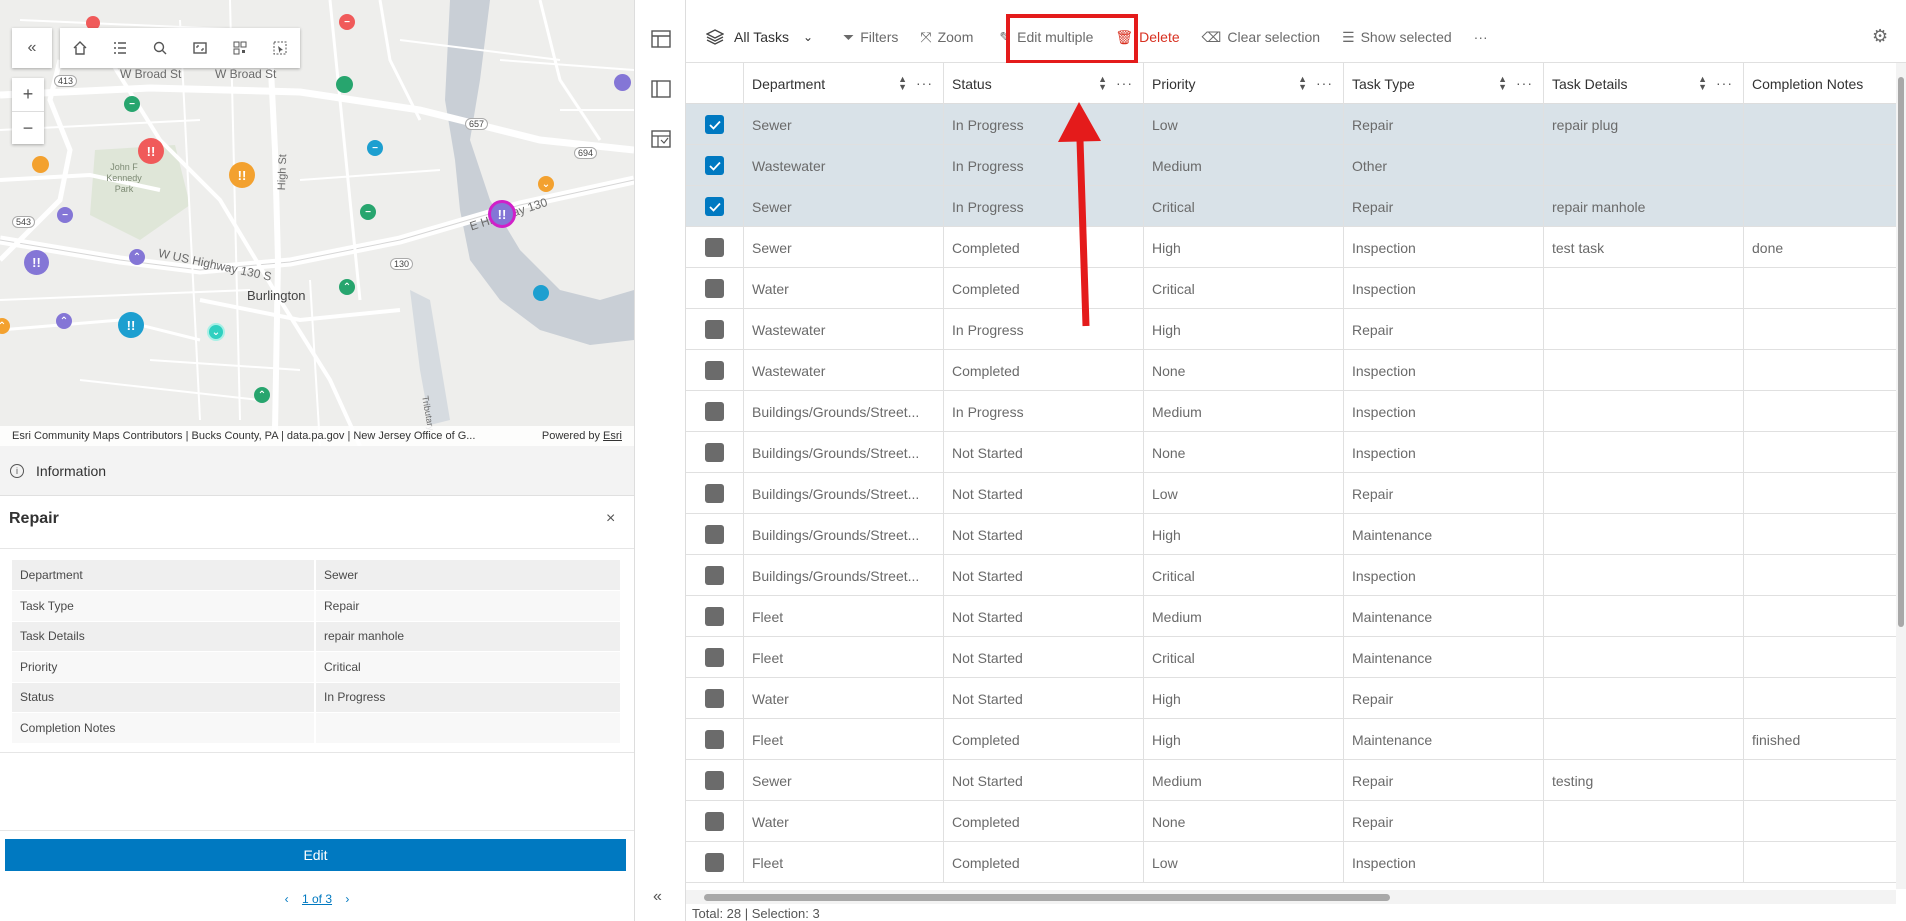 The image size is (1906, 921). What do you see at coordinates (1880, 36) in the screenshot?
I see `gear-icon: ⚙` at bounding box center [1880, 36].